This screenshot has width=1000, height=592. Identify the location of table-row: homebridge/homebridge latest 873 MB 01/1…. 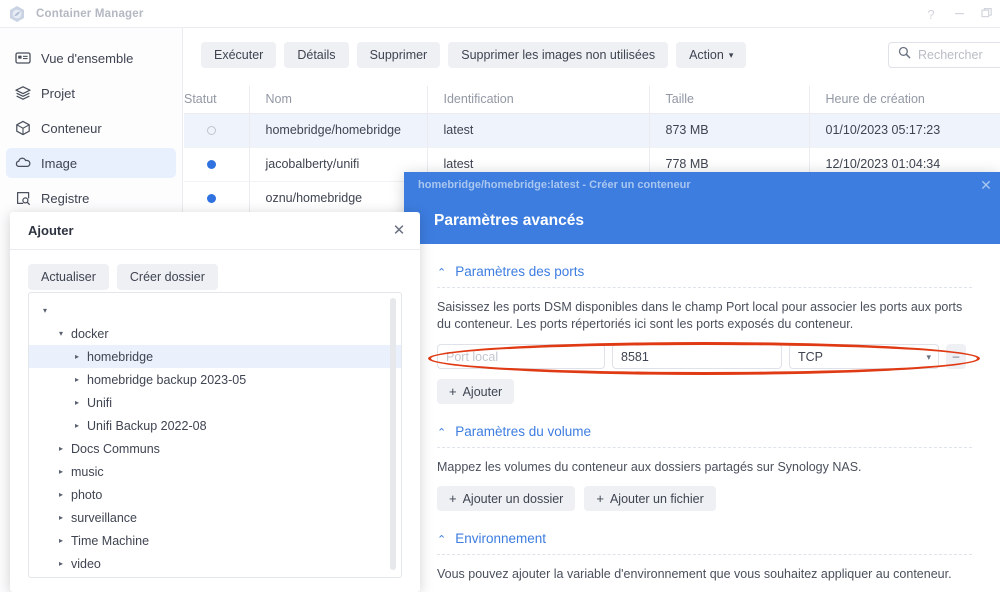
(592, 130).